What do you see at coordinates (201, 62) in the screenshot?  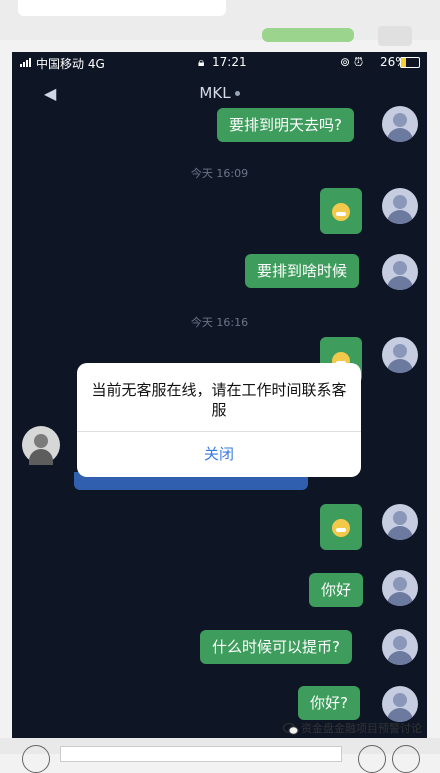 I see `lock-icon: 🔒︎` at bounding box center [201, 62].